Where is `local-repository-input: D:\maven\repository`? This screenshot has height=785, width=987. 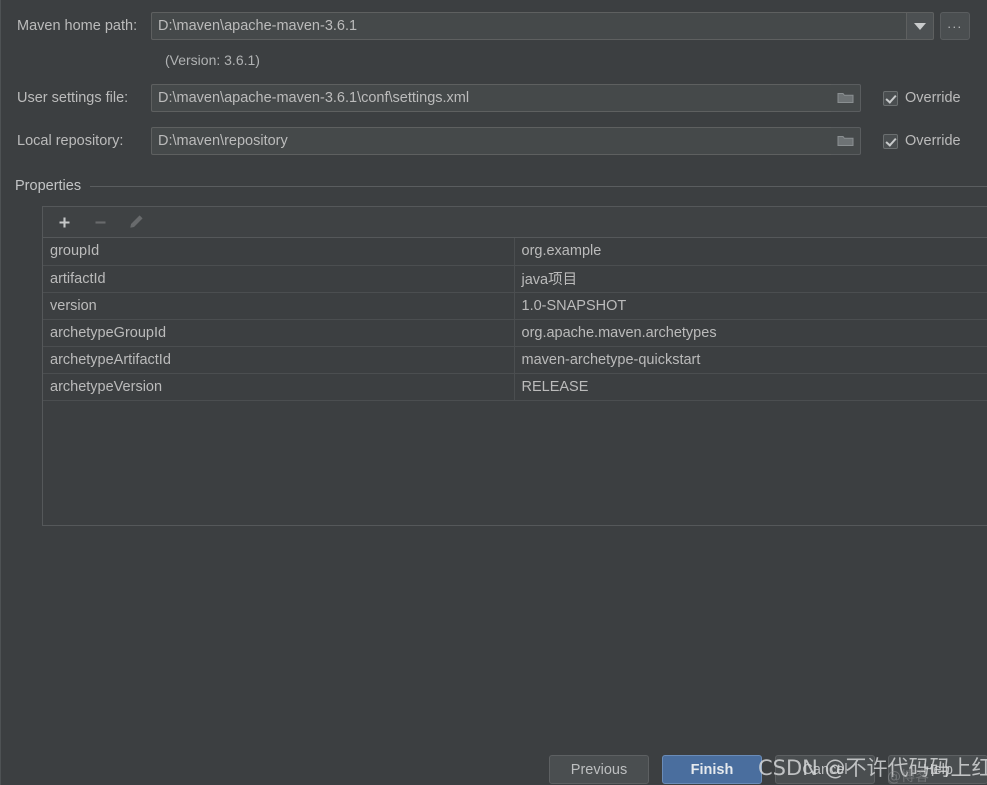
local-repository-input: D:\maven\repository is located at coordinates (491, 141).